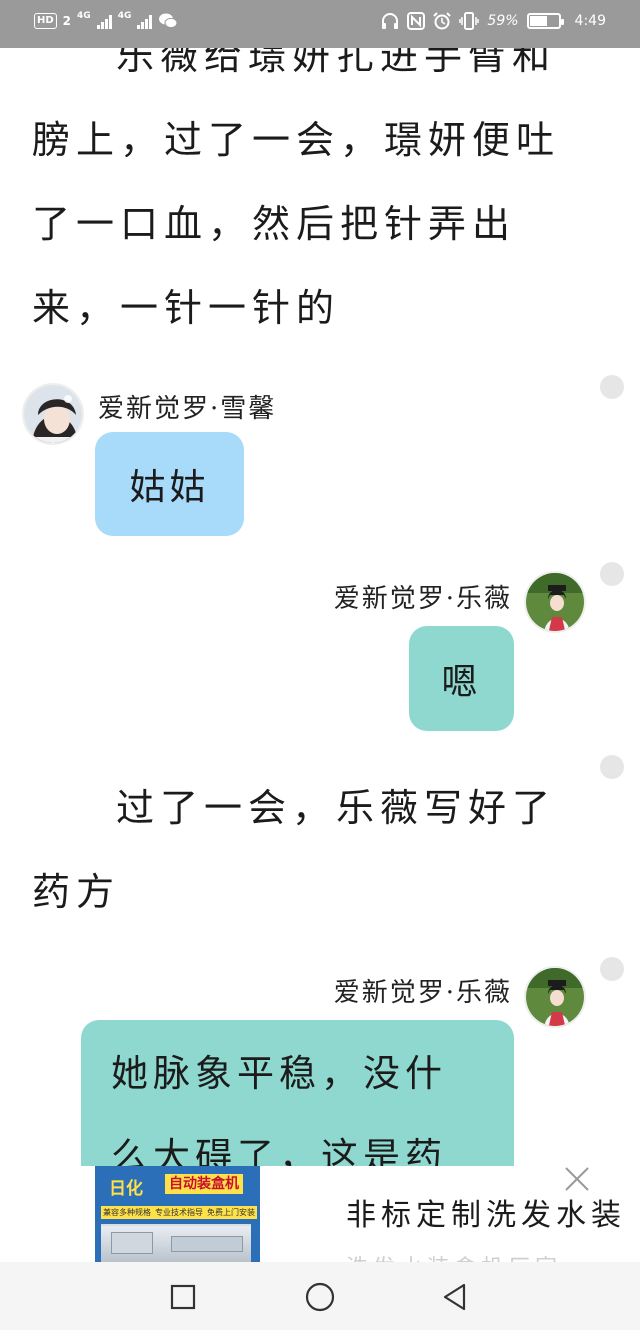 This screenshot has width=640, height=1330. I want to click on avatar-xuexin, so click(53, 414).